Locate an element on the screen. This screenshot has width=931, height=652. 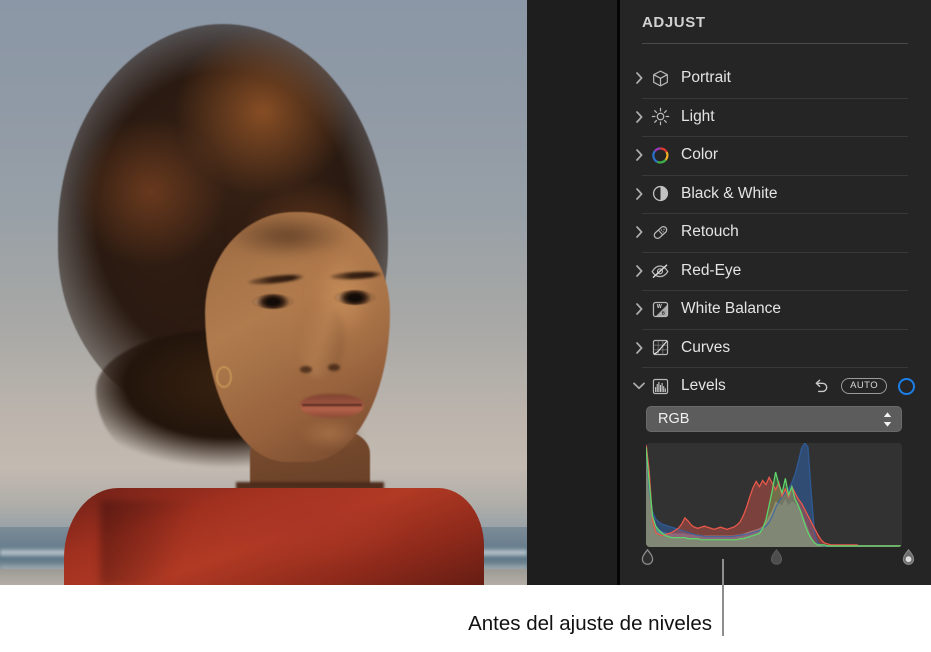
header-divider is located at coordinates (775, 43).